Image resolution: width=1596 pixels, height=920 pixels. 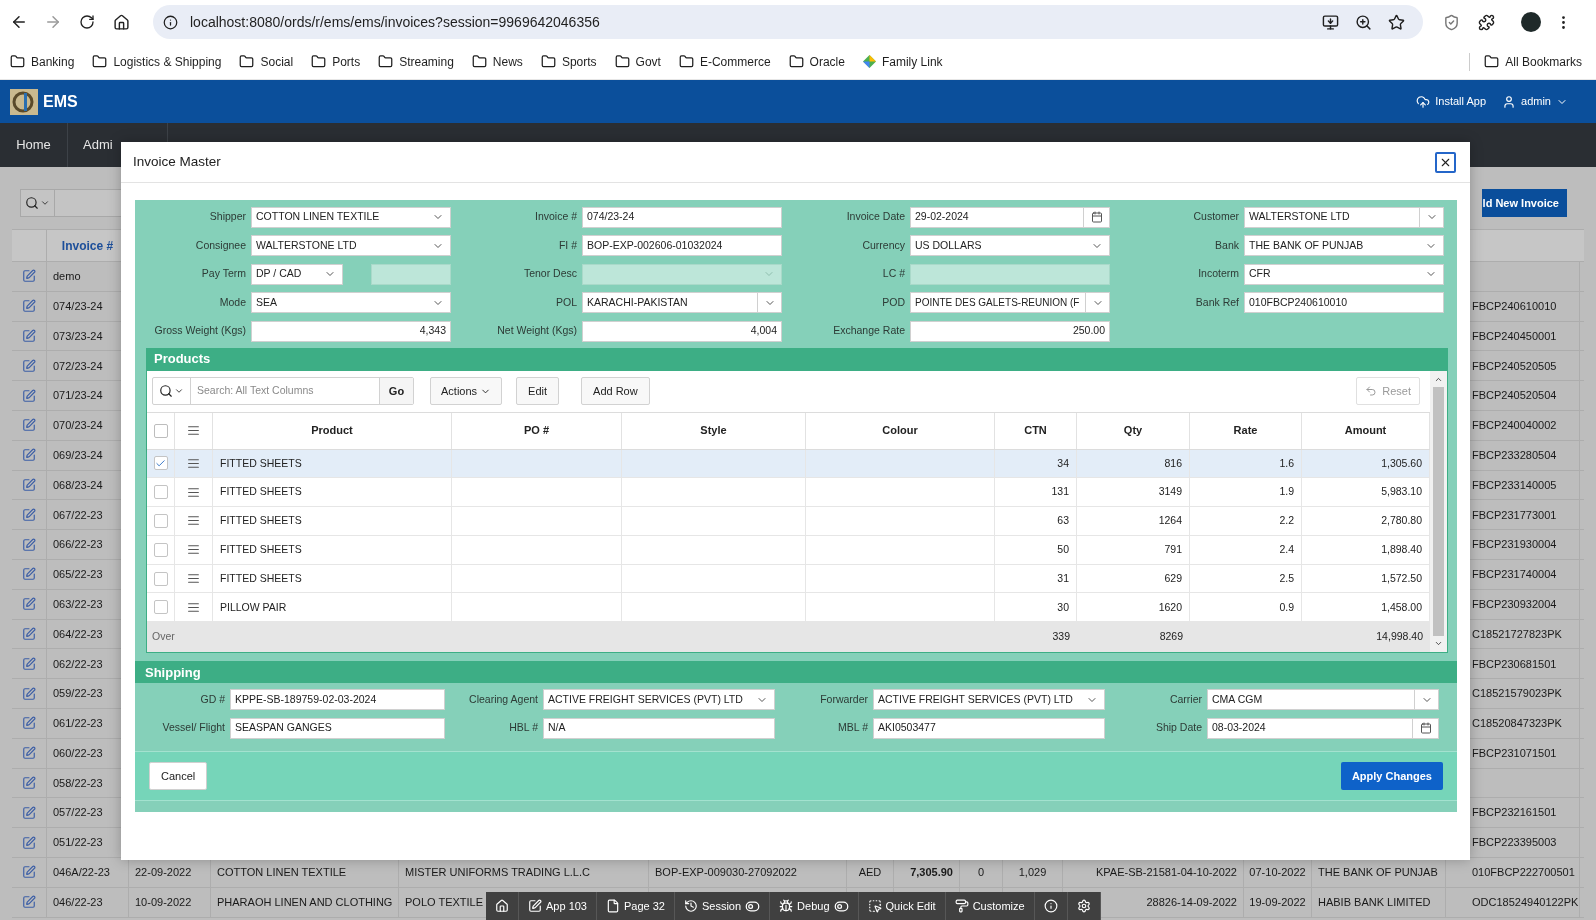 I want to click on number-field: 250.00, so click(x=1010, y=331).